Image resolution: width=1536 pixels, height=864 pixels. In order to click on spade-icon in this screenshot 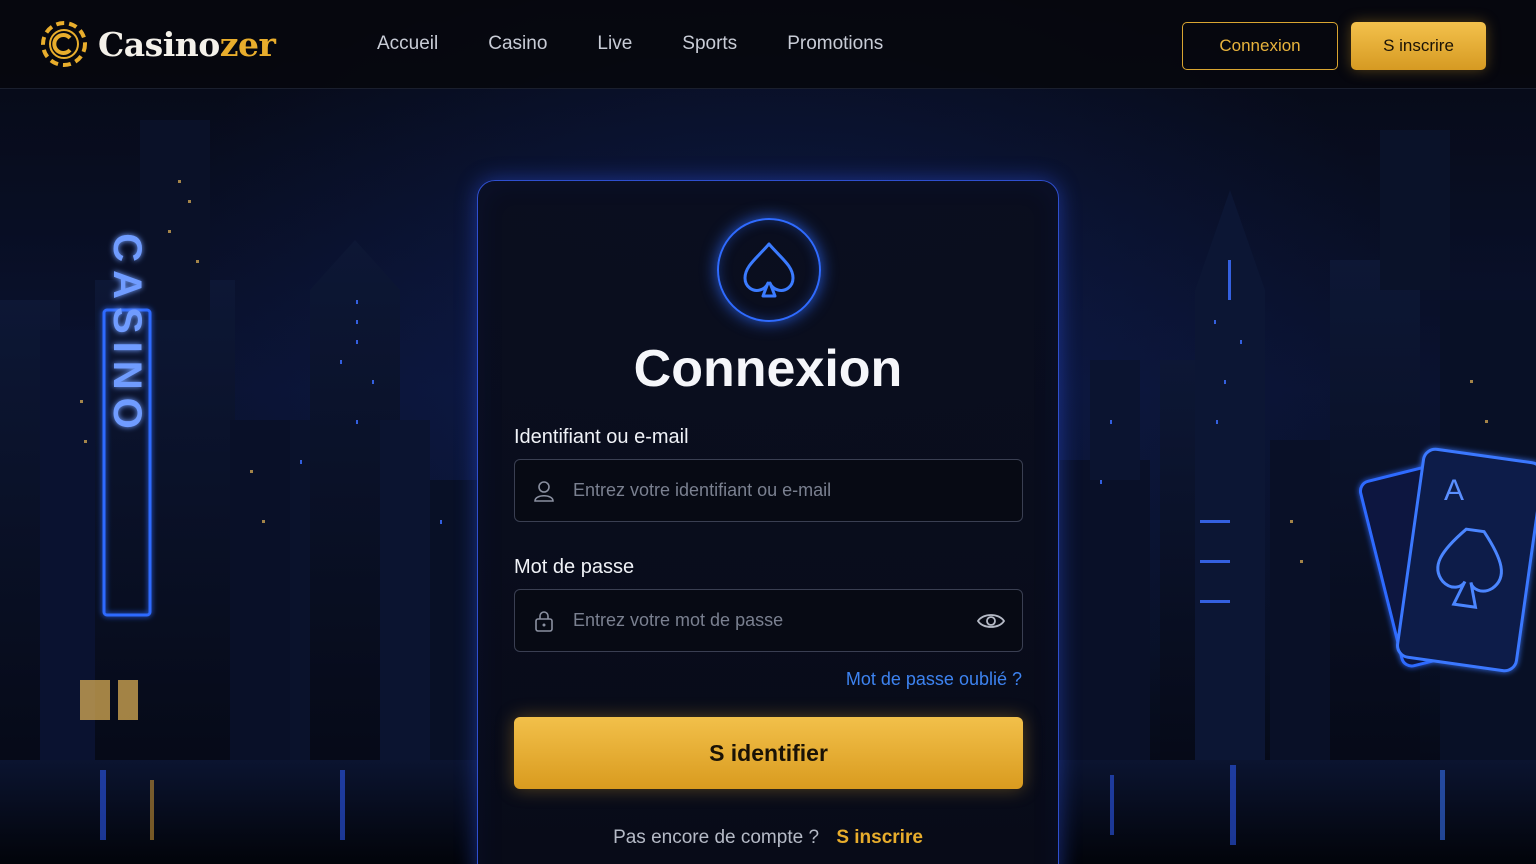, I will do `click(769, 270)`.